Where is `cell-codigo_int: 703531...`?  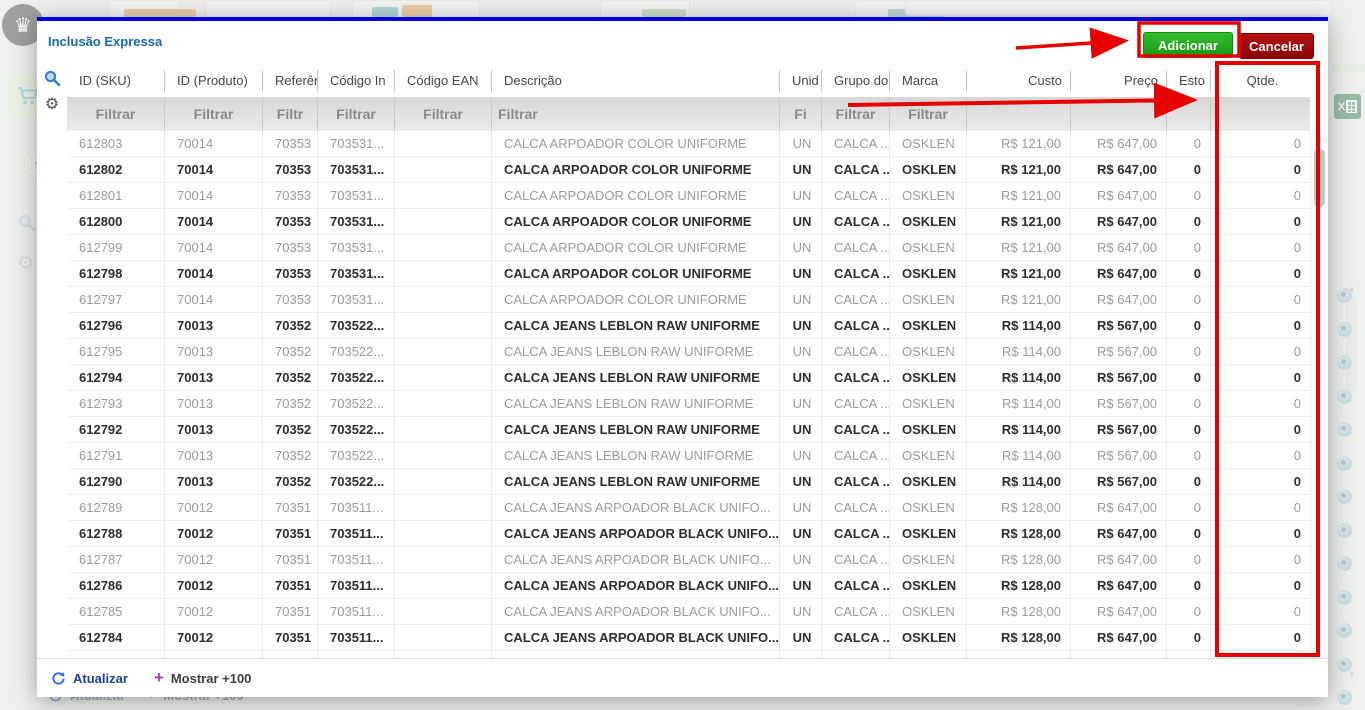
cell-codigo_int: 703531... is located at coordinates (356, 299).